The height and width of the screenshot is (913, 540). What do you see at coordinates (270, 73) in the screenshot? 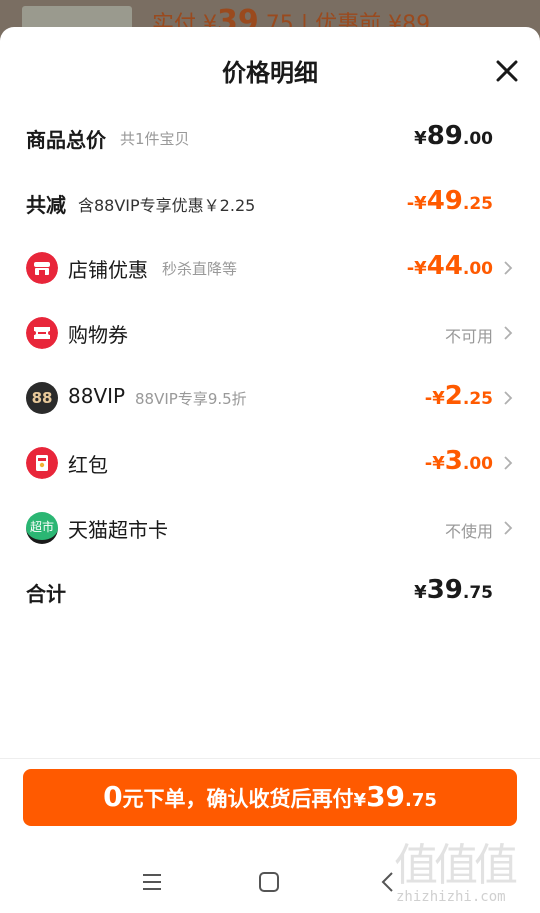
I see `sheet-title: 价格明细` at bounding box center [270, 73].